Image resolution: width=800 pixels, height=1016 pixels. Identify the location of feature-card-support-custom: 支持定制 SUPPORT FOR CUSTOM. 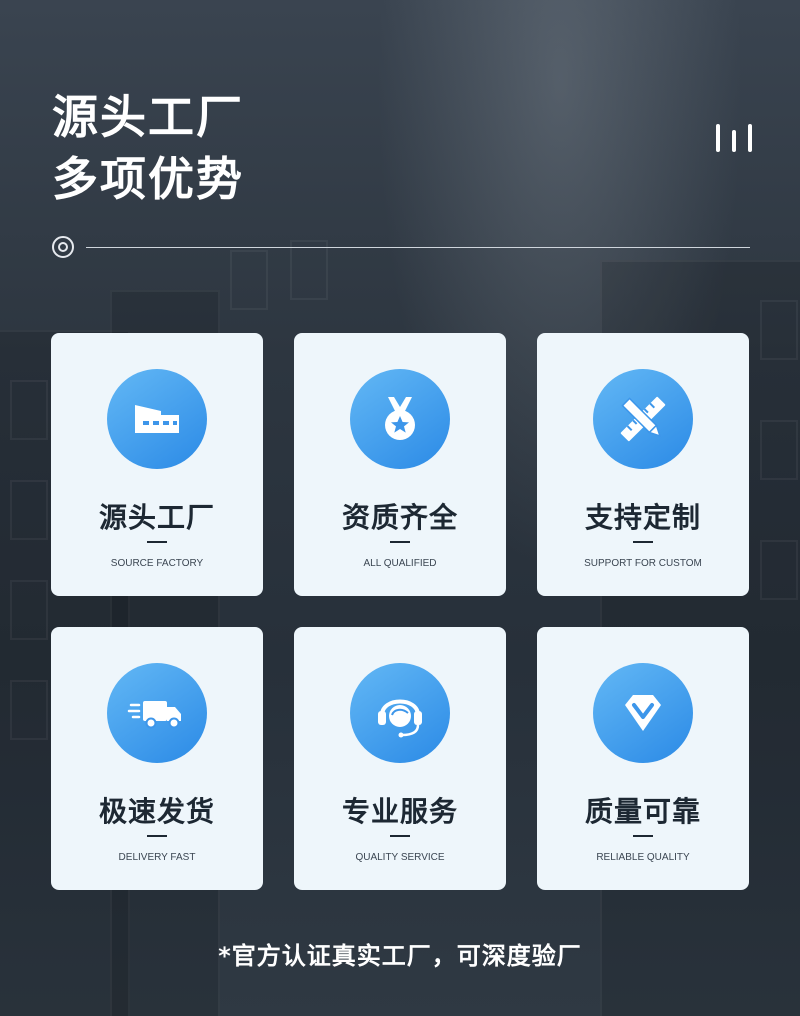
(643, 464).